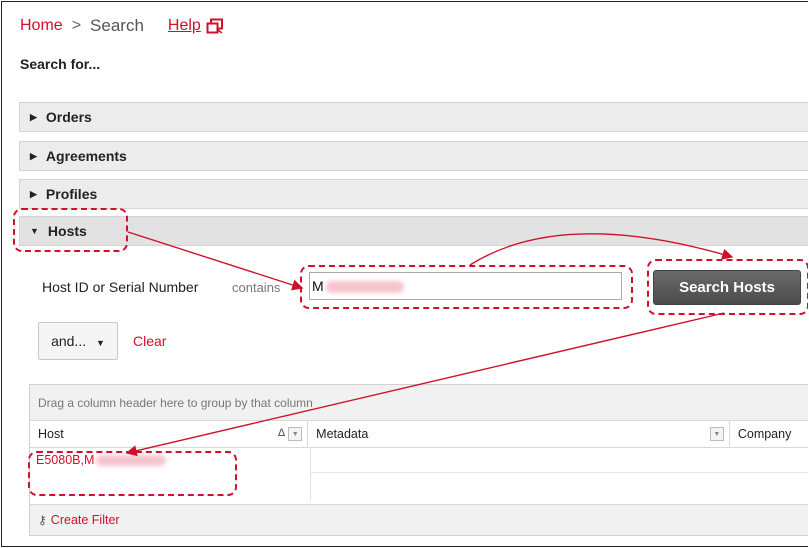  Describe the element at coordinates (85, 520) in the screenshot. I see `create-filter-link: Create Filter` at that location.